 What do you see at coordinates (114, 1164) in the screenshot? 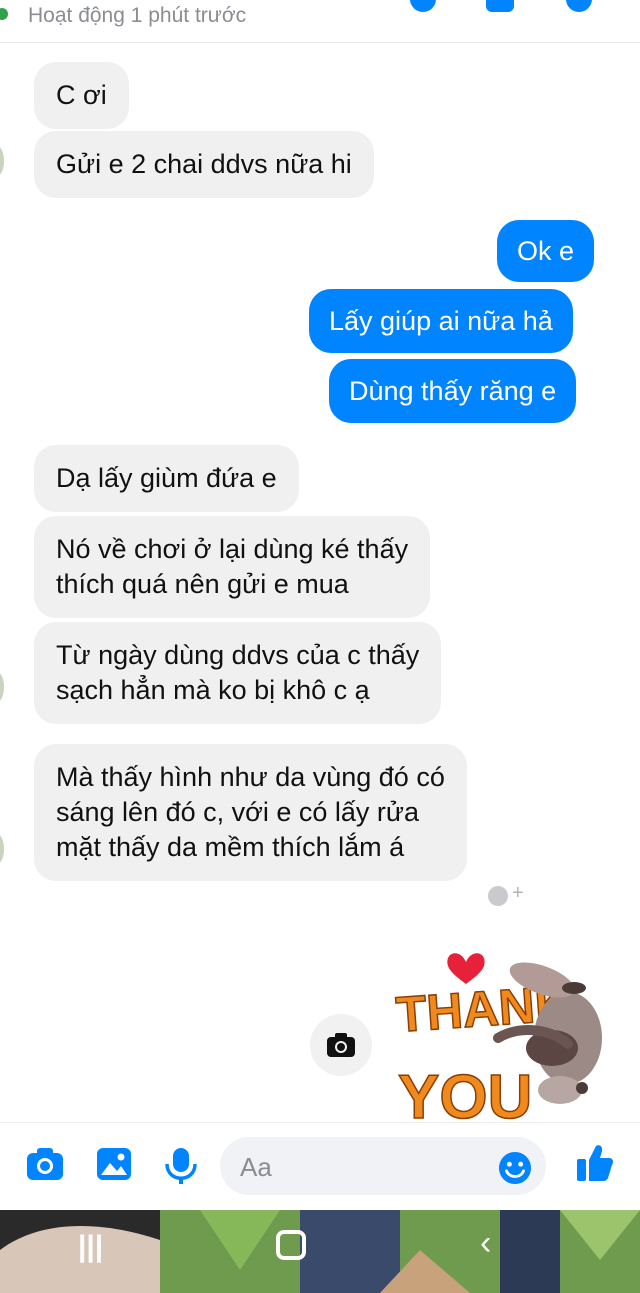
I see `image-icon` at bounding box center [114, 1164].